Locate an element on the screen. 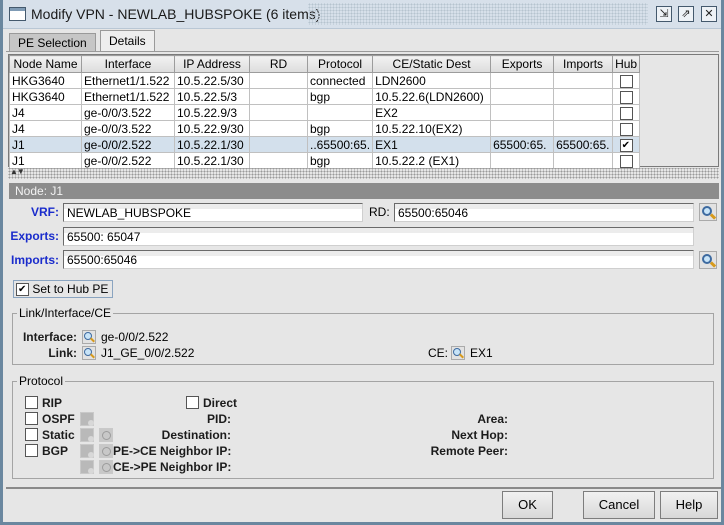 This screenshot has height=525, width=724. column-header: RD is located at coordinates (278, 64).